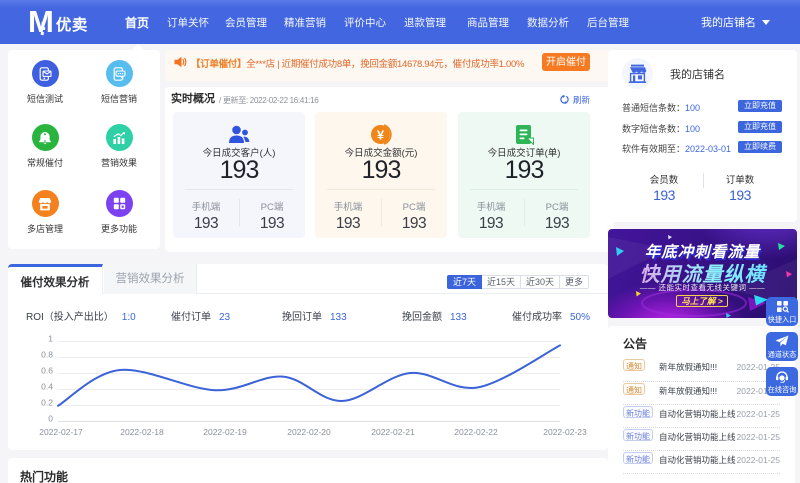  Describe the element at coordinates (47, 387) in the screenshot. I see `svg-text: 0.4` at that location.